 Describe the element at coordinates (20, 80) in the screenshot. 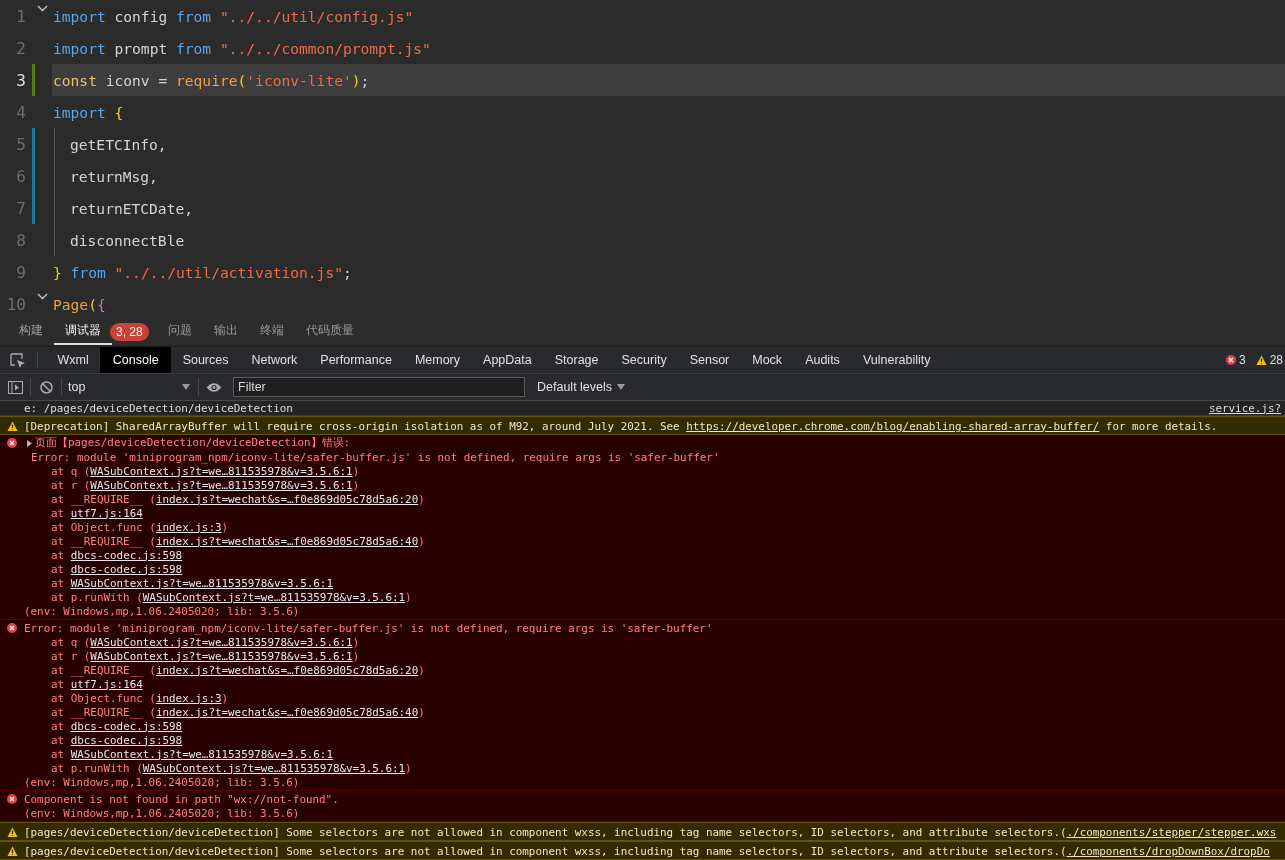

I see `line-number: 3` at that location.